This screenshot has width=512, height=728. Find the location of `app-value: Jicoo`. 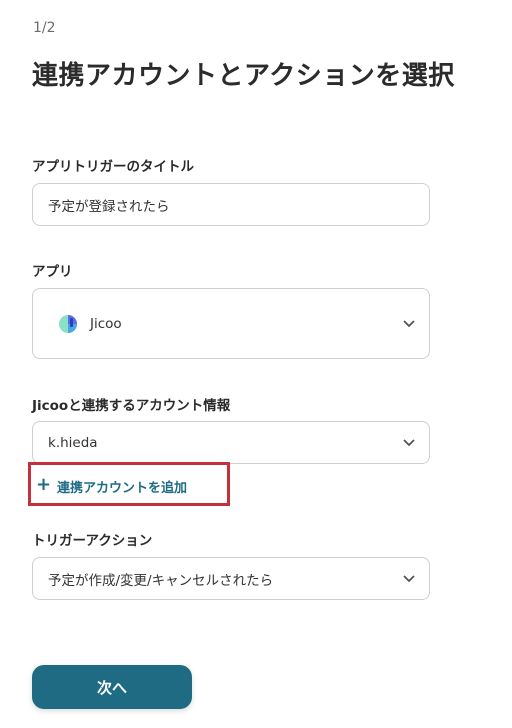

app-value: Jicoo is located at coordinates (106, 323).